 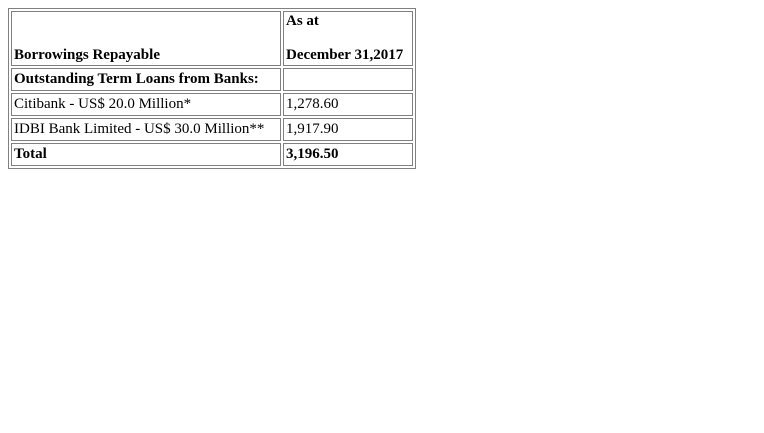 I want to click on header-as-at-date: As at December 31,2017, so click(x=348, y=38).